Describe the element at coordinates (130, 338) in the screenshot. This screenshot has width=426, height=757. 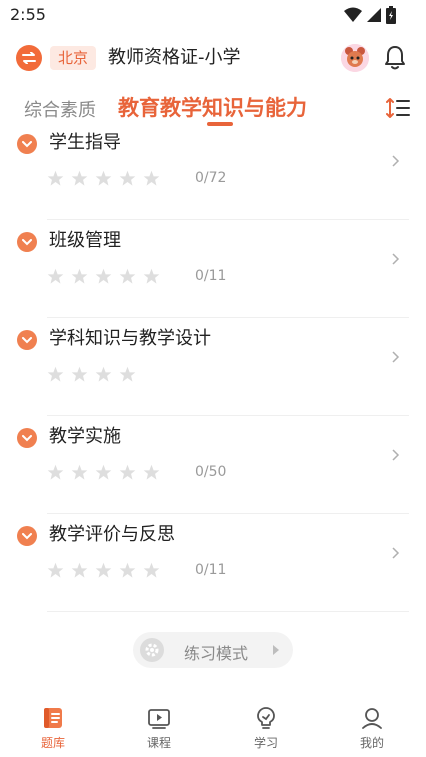
I see `chapter-title: 学科知识与教学设计` at that location.